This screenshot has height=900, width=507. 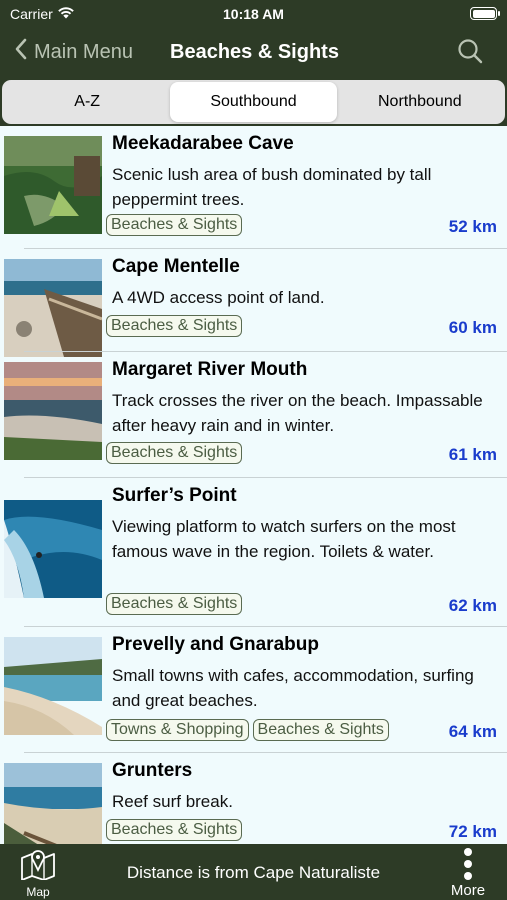 I want to click on back-button: Main Menu, so click(x=73, y=52).